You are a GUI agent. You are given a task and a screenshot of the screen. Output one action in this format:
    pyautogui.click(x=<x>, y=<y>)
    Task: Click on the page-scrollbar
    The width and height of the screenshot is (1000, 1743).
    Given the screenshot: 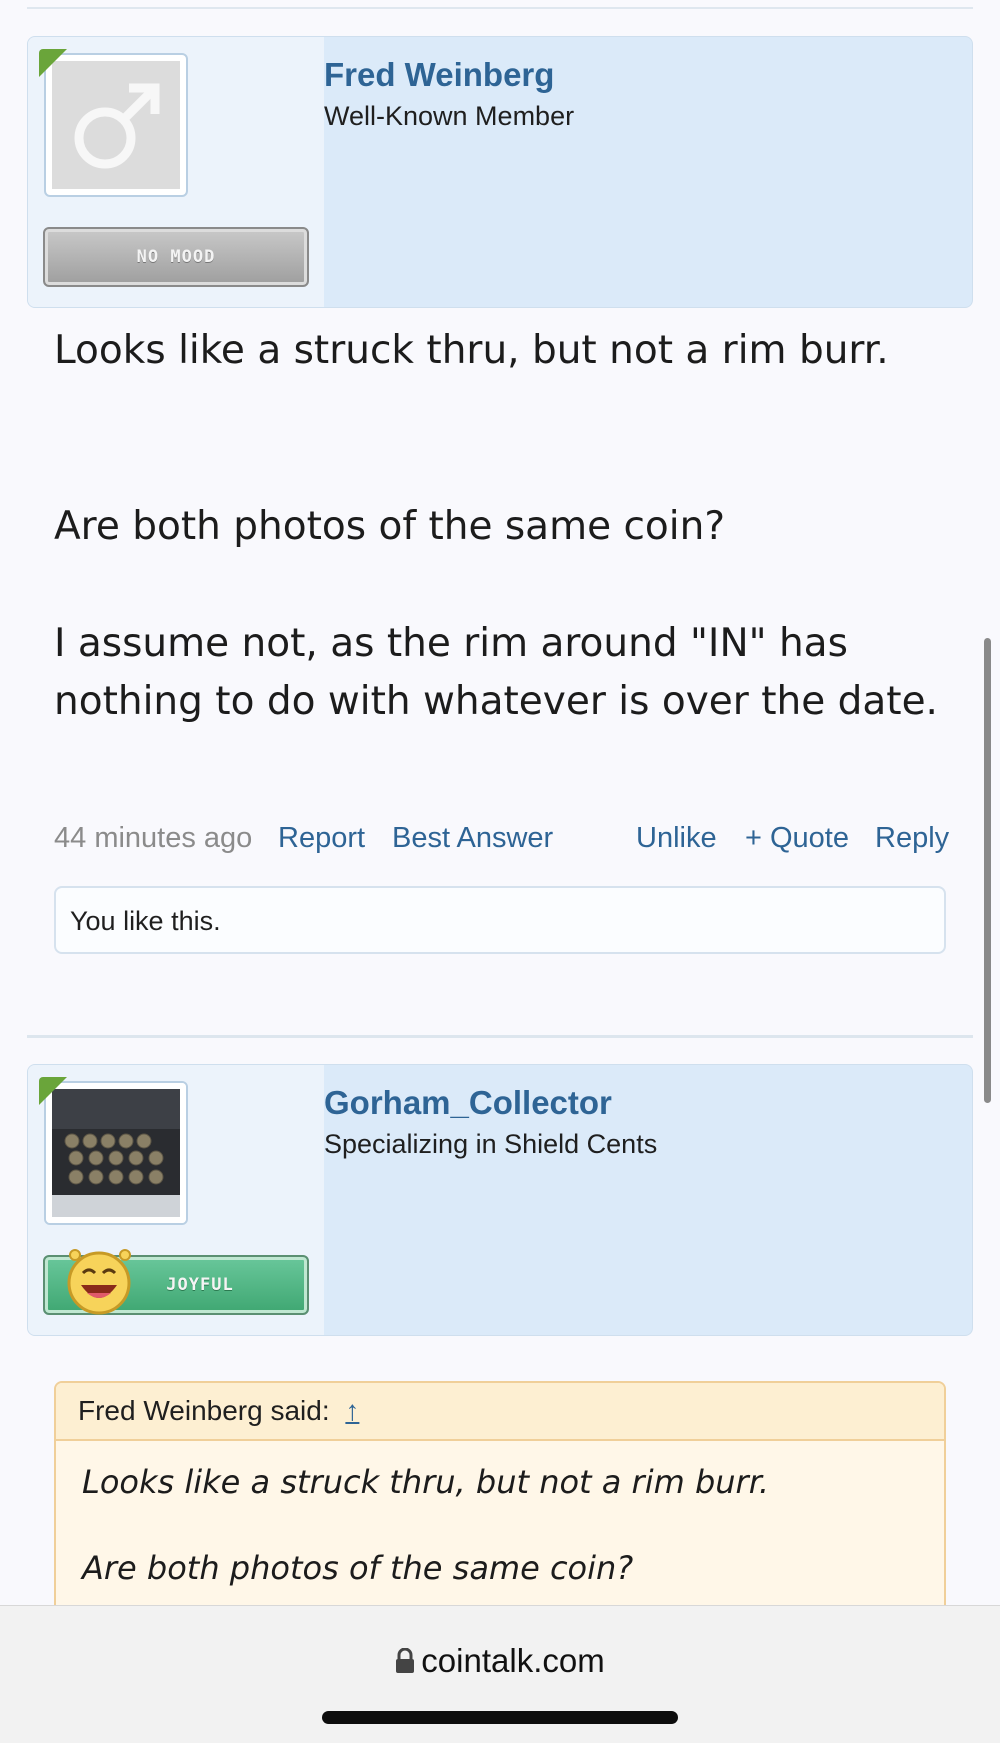 What is the action you would take?
    pyautogui.click(x=987, y=870)
    